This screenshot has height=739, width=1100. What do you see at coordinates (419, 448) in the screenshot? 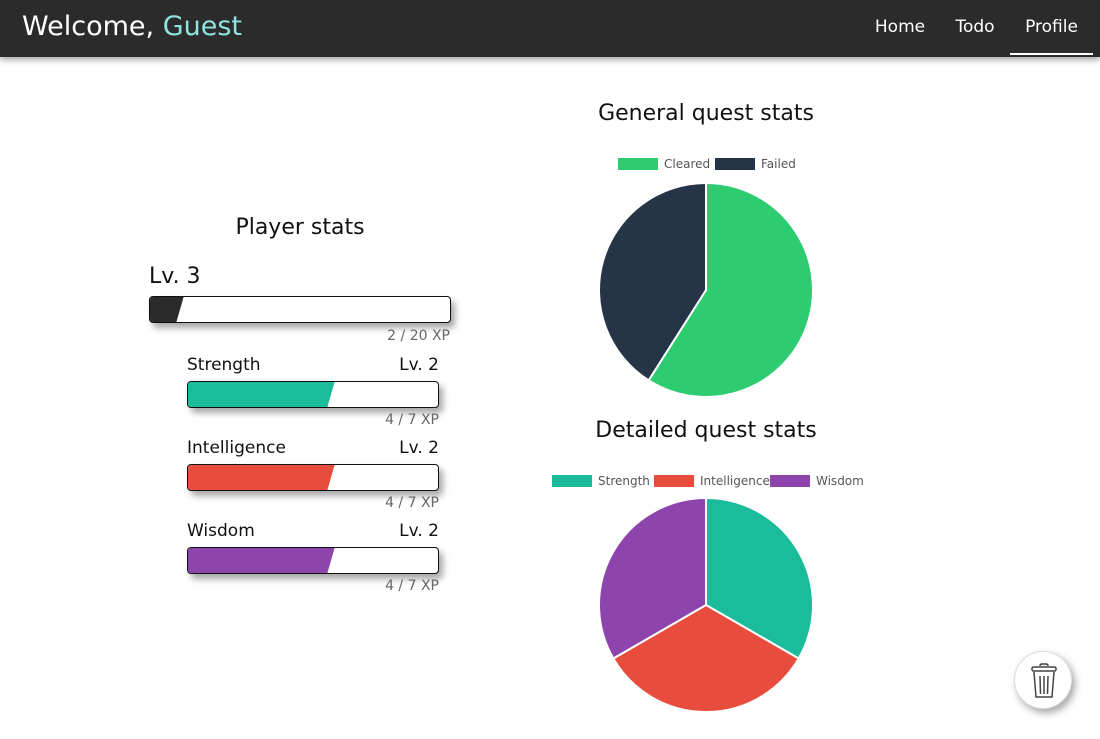
I see `stat-level-intelligence: Lv. 2` at bounding box center [419, 448].